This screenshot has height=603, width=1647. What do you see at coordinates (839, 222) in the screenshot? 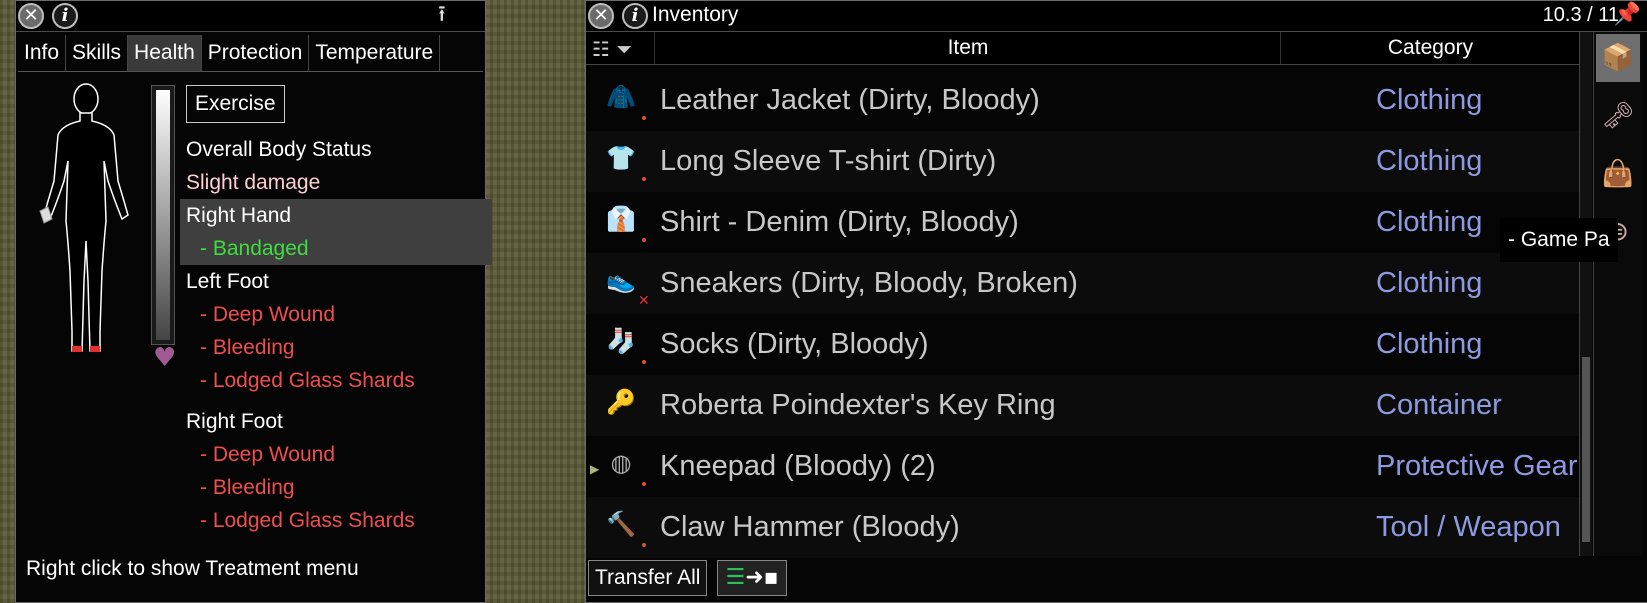
I see `item-name: Shirt - Denim (Dirty, Bloody)` at bounding box center [839, 222].